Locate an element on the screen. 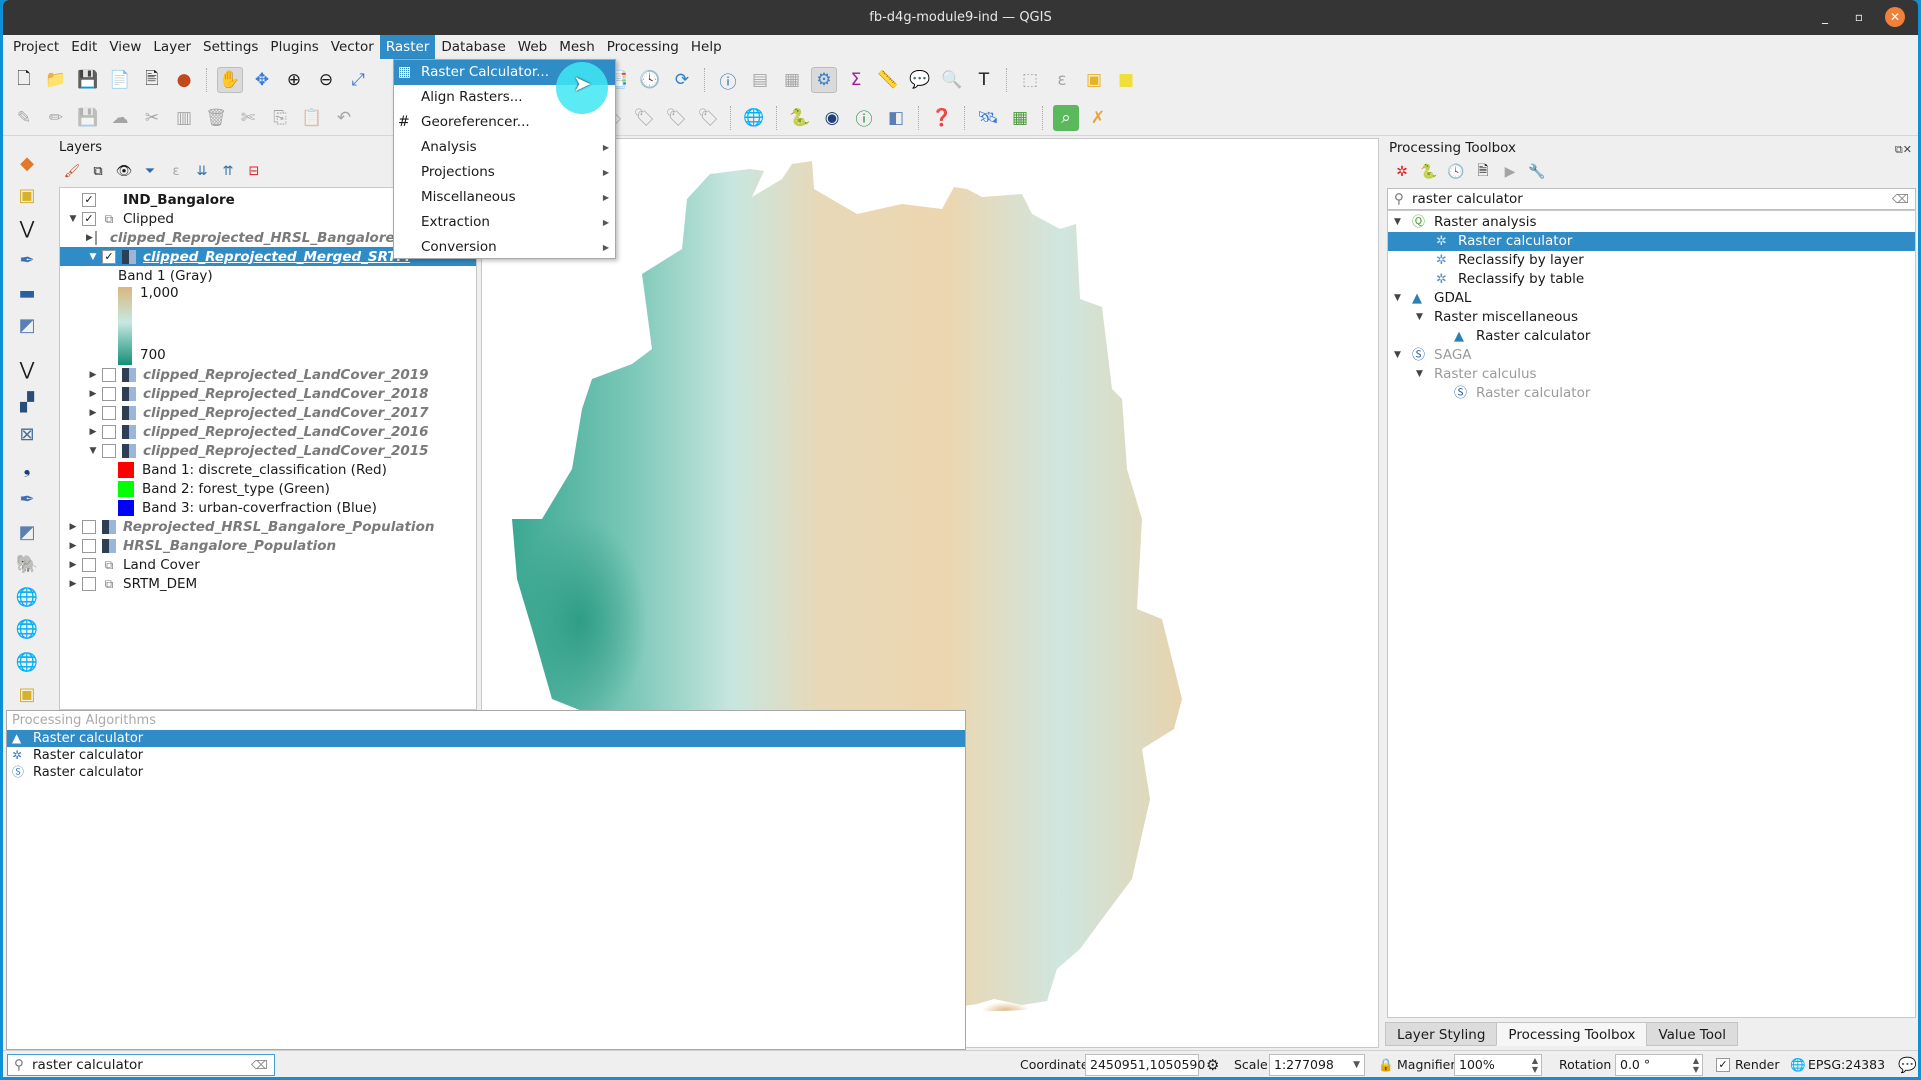 This screenshot has width=1921, height=1080. menu-view: View is located at coordinates (125, 47).